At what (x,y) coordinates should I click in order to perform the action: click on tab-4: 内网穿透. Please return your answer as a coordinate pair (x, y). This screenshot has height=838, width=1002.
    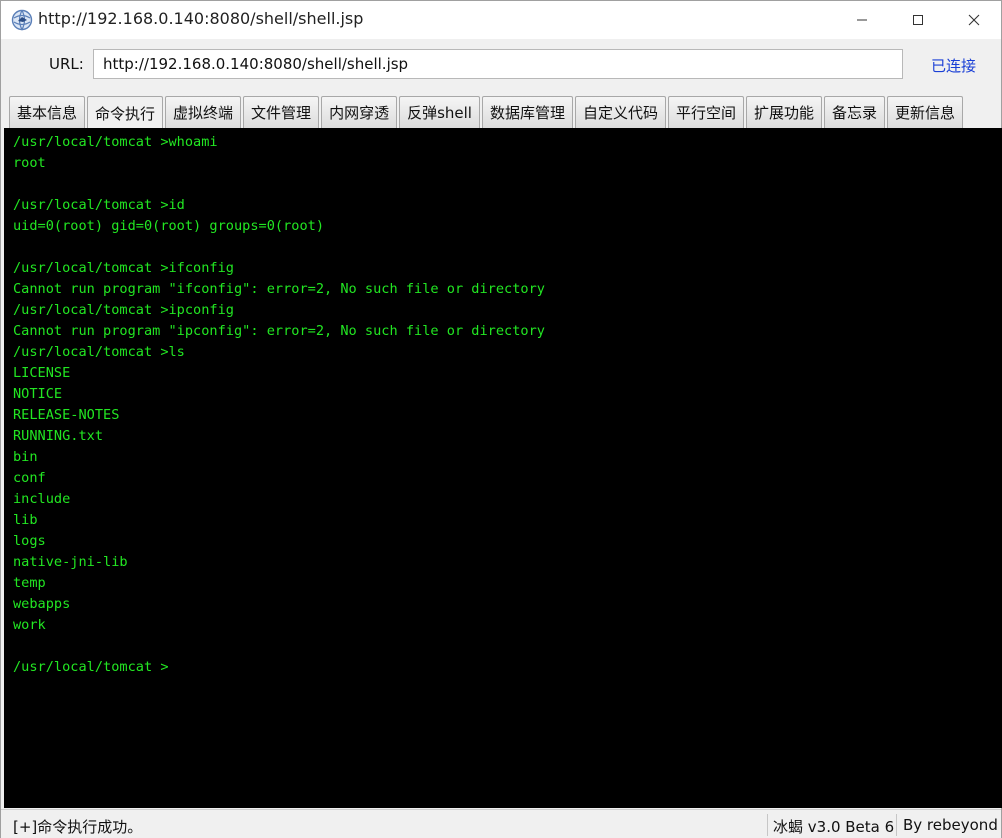
    Looking at the image, I should click on (359, 112).